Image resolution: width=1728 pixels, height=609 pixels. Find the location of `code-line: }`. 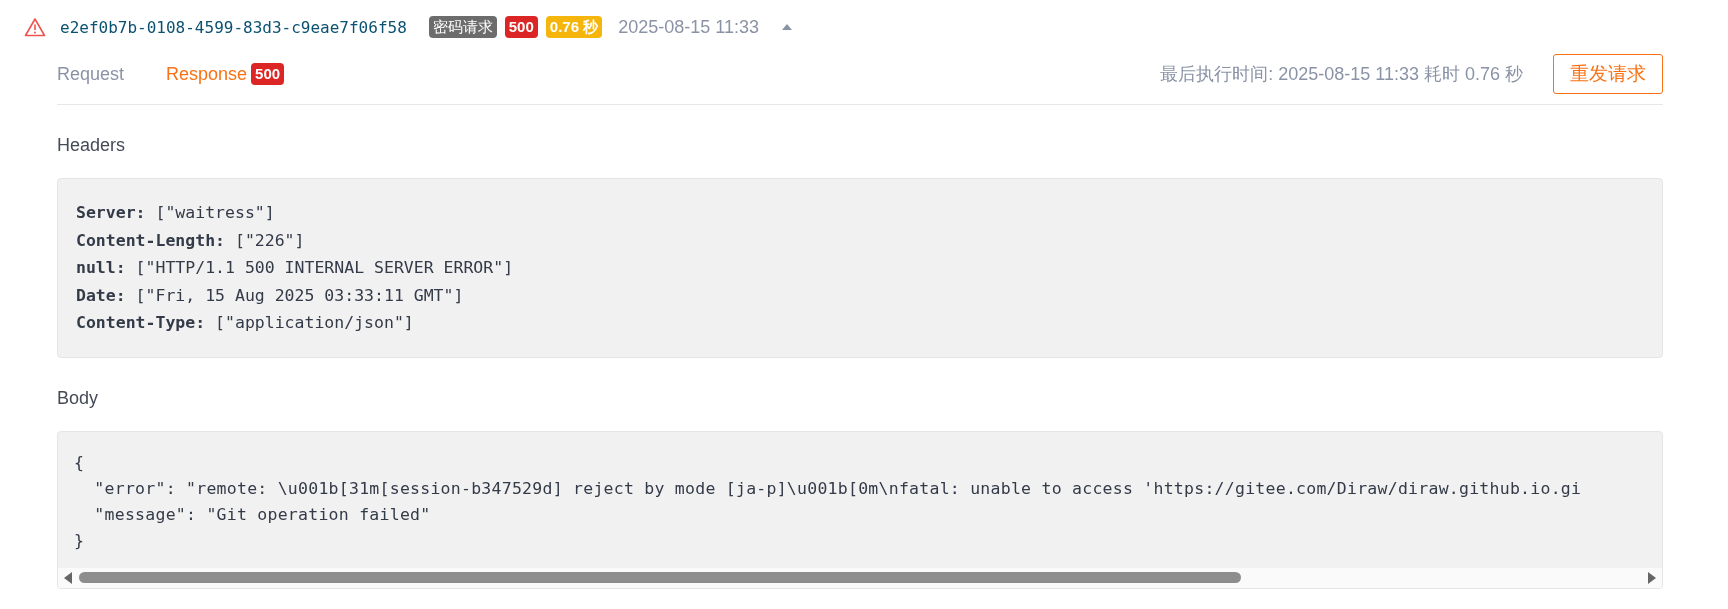

code-line: } is located at coordinates (80, 540).